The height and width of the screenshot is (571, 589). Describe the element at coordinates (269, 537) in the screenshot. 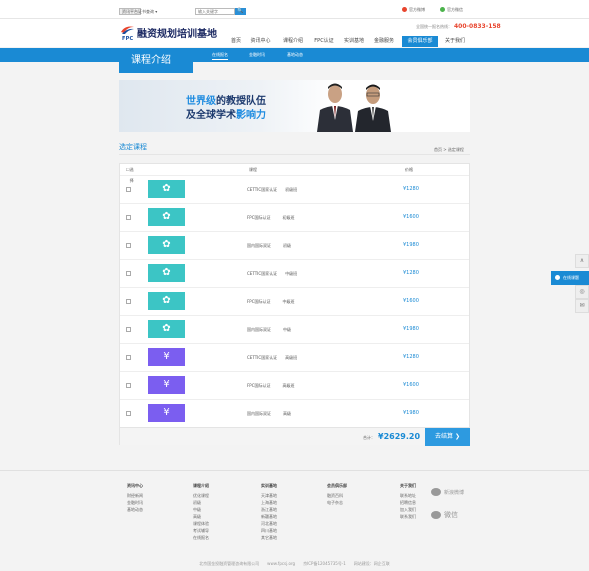

I see `footer-link: 其它基地` at that location.